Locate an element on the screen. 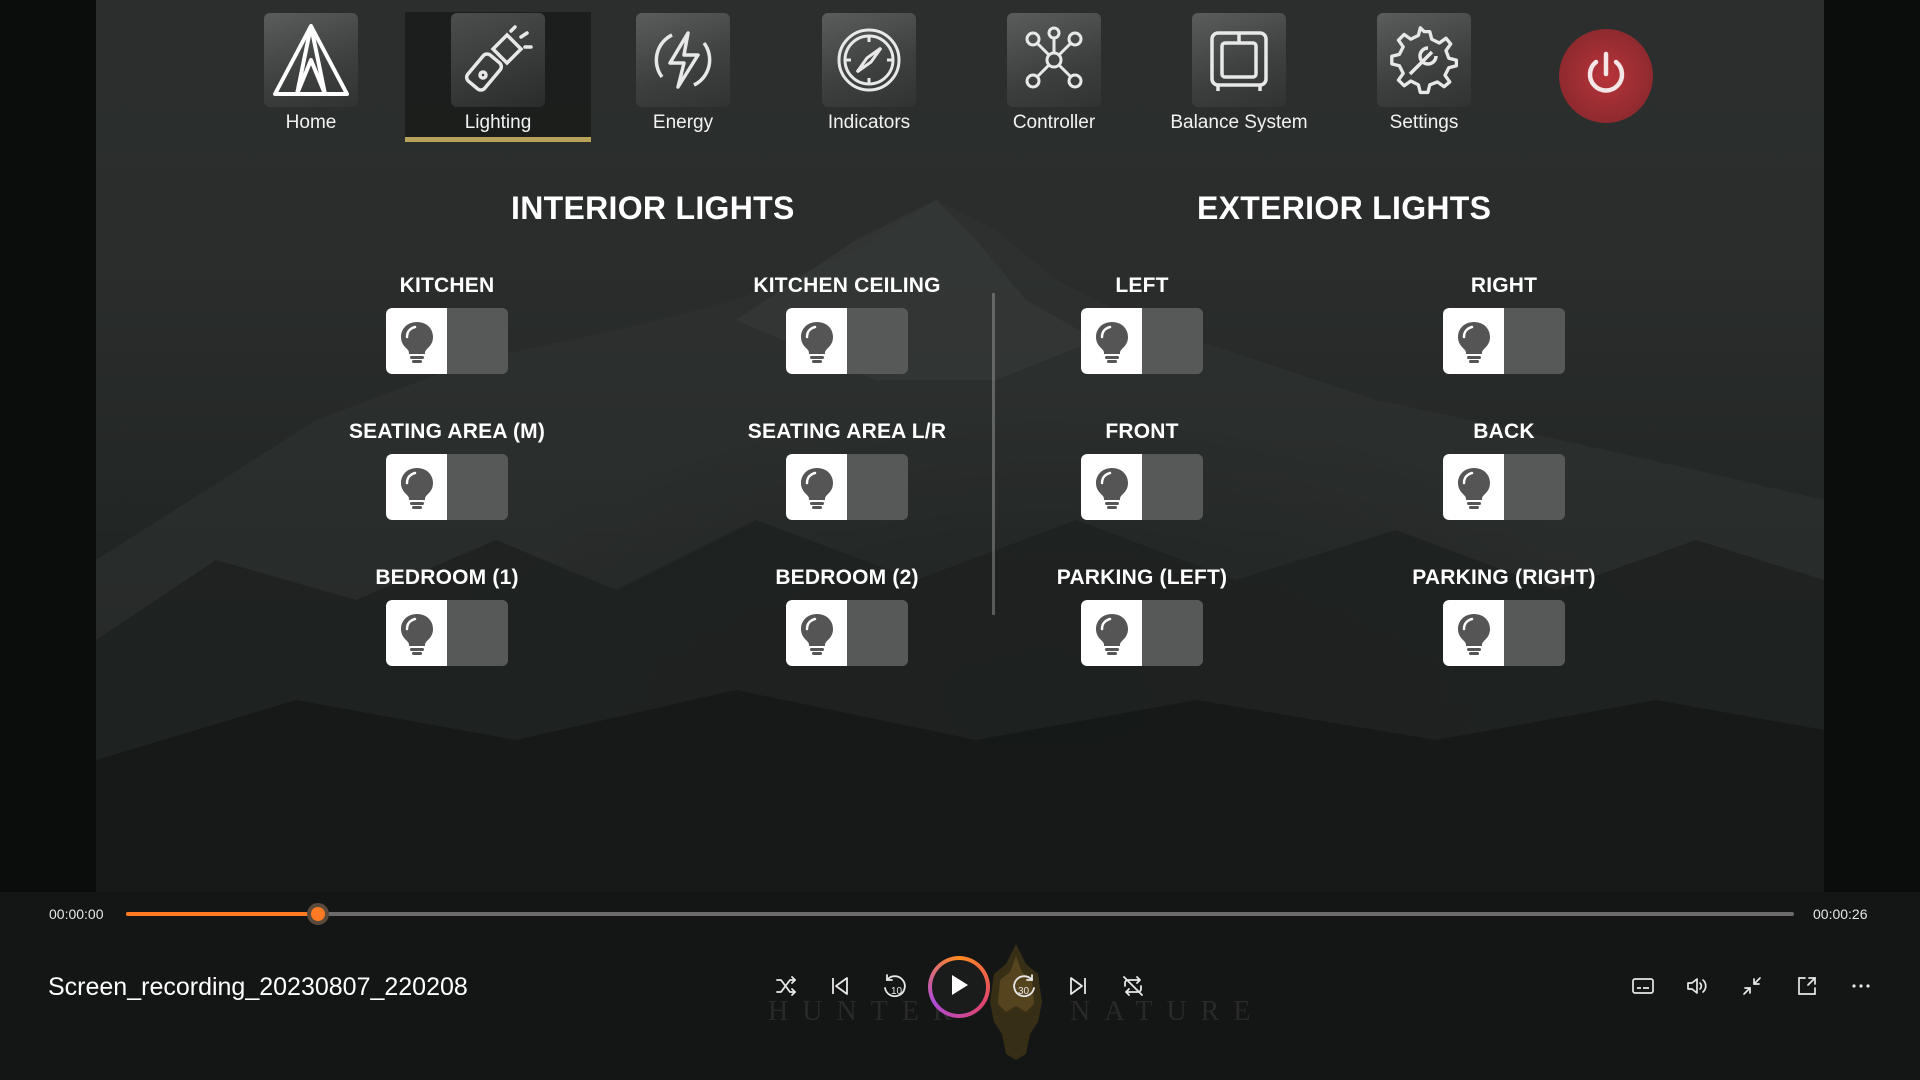 This screenshot has height=1080, width=1920. power-icon is located at coordinates (1606, 76).